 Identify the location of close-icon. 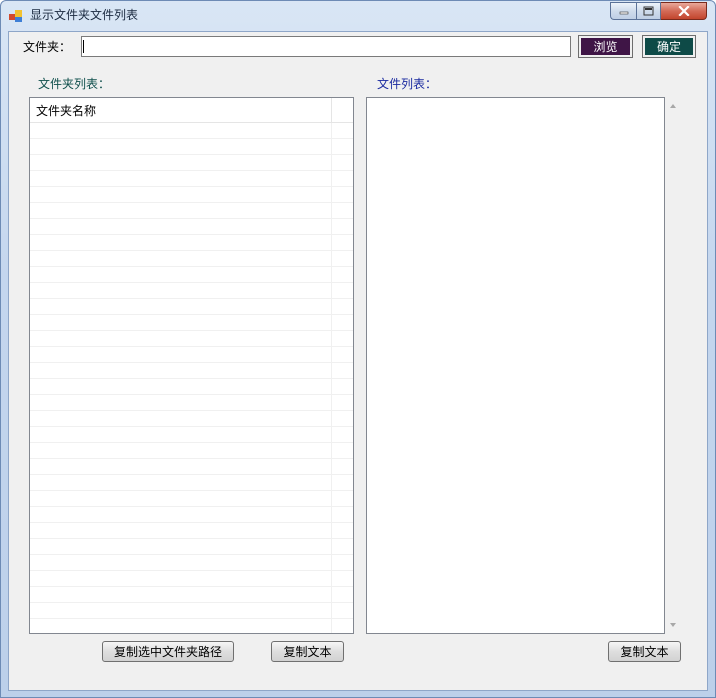
(683, 11).